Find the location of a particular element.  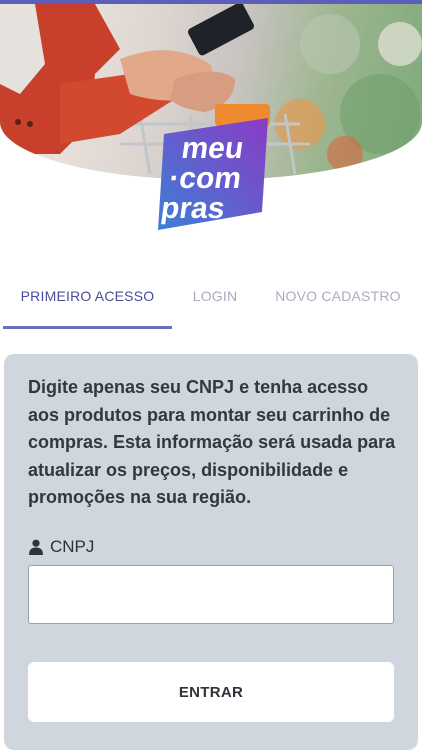

meucompras-logo: meu ·com pras is located at coordinates (210, 176).